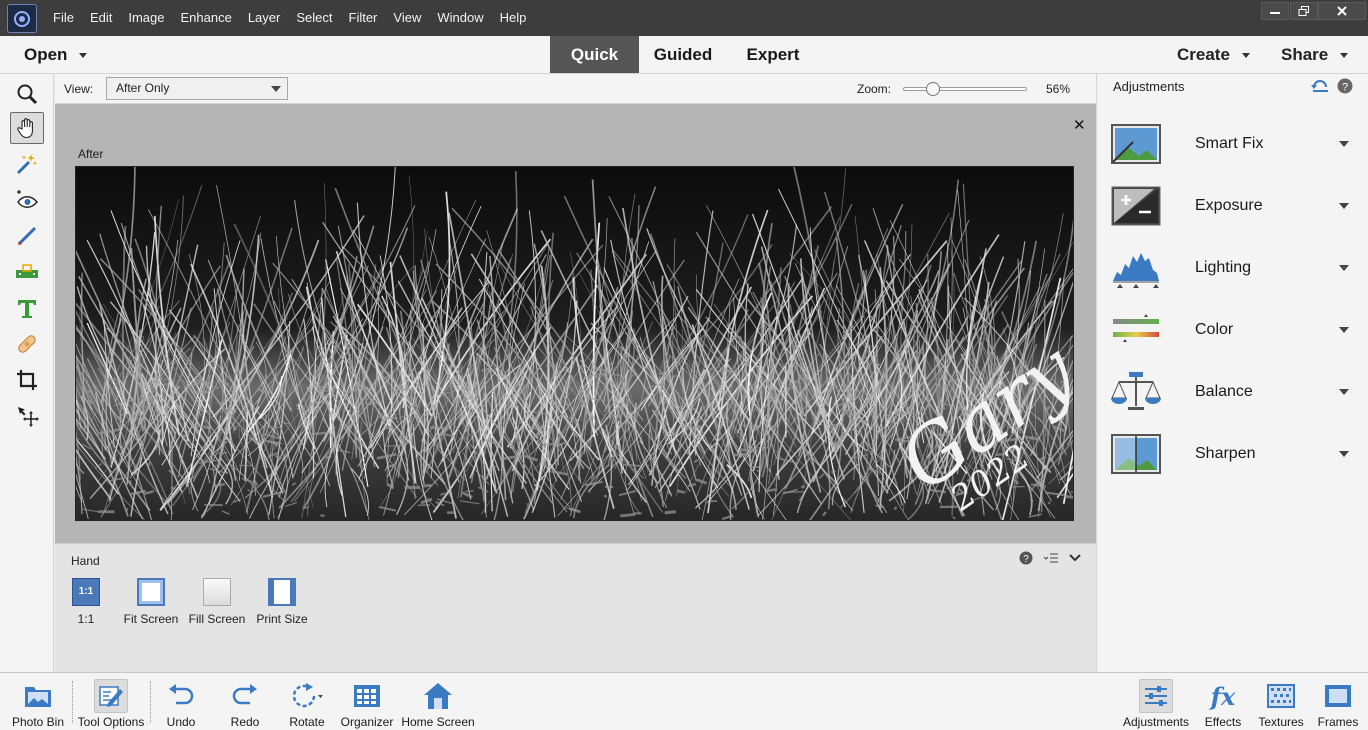 This screenshot has height=730, width=1368. Describe the element at coordinates (206, 18) in the screenshot. I see `menu-enhance: Enhance` at that location.